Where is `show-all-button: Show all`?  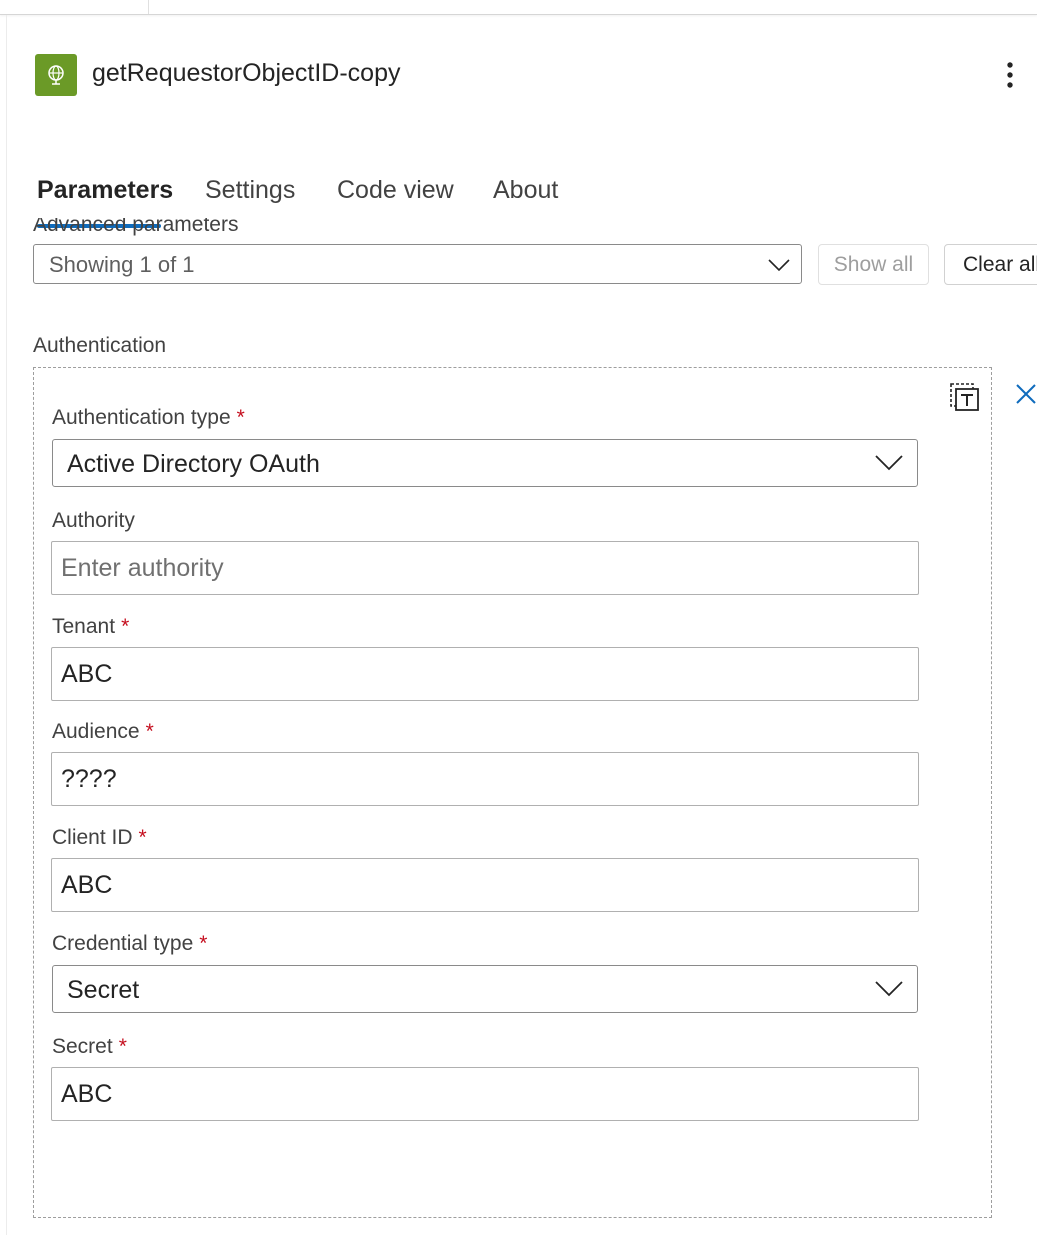
show-all-button: Show all is located at coordinates (873, 264).